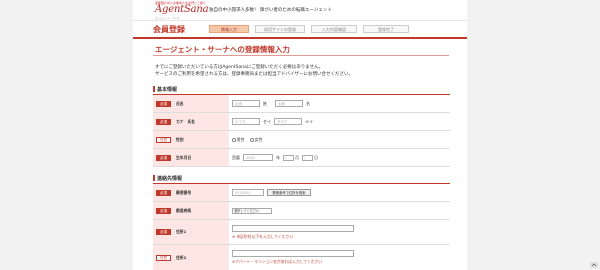  I want to click on row-label: 必須 カナ 氏名, so click(191, 121).